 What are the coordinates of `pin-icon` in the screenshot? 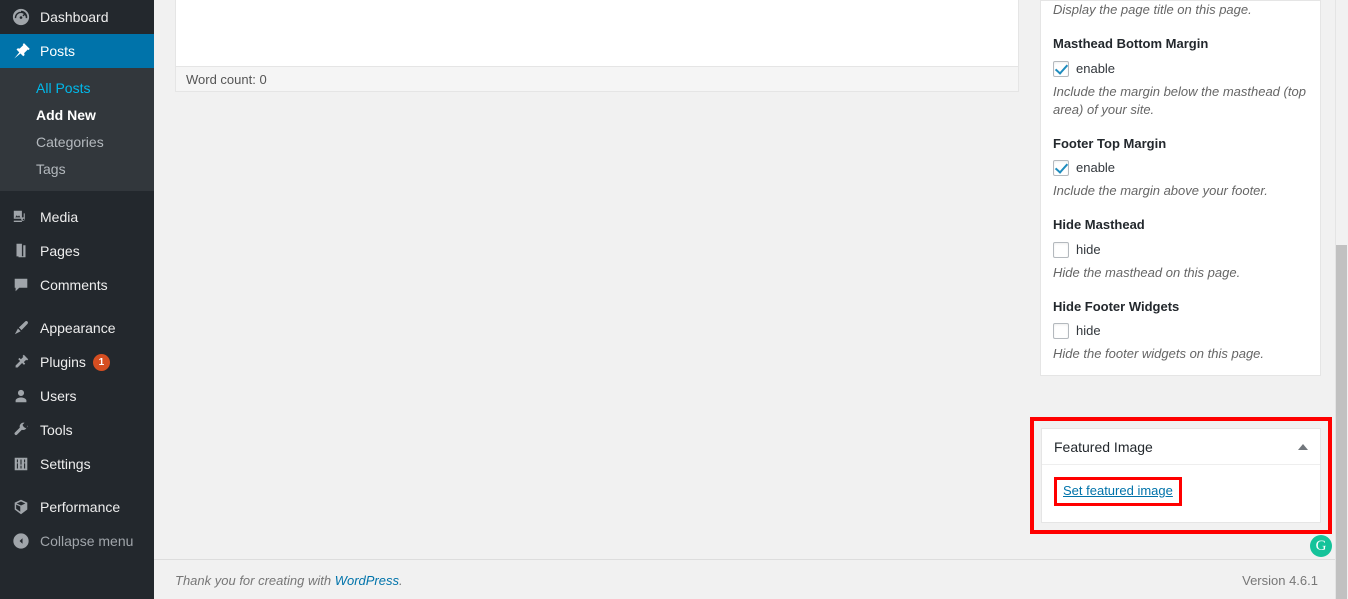 It's located at (21, 51).